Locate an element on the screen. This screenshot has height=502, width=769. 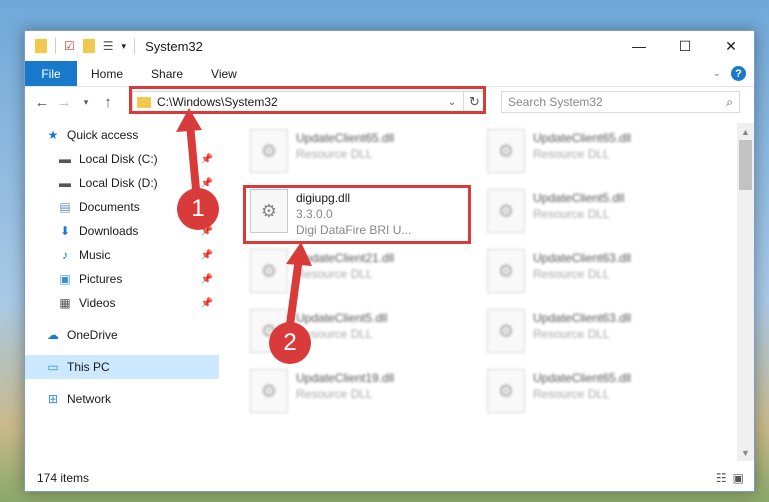
step-1-badge: 1 is located at coordinates (198, 209).